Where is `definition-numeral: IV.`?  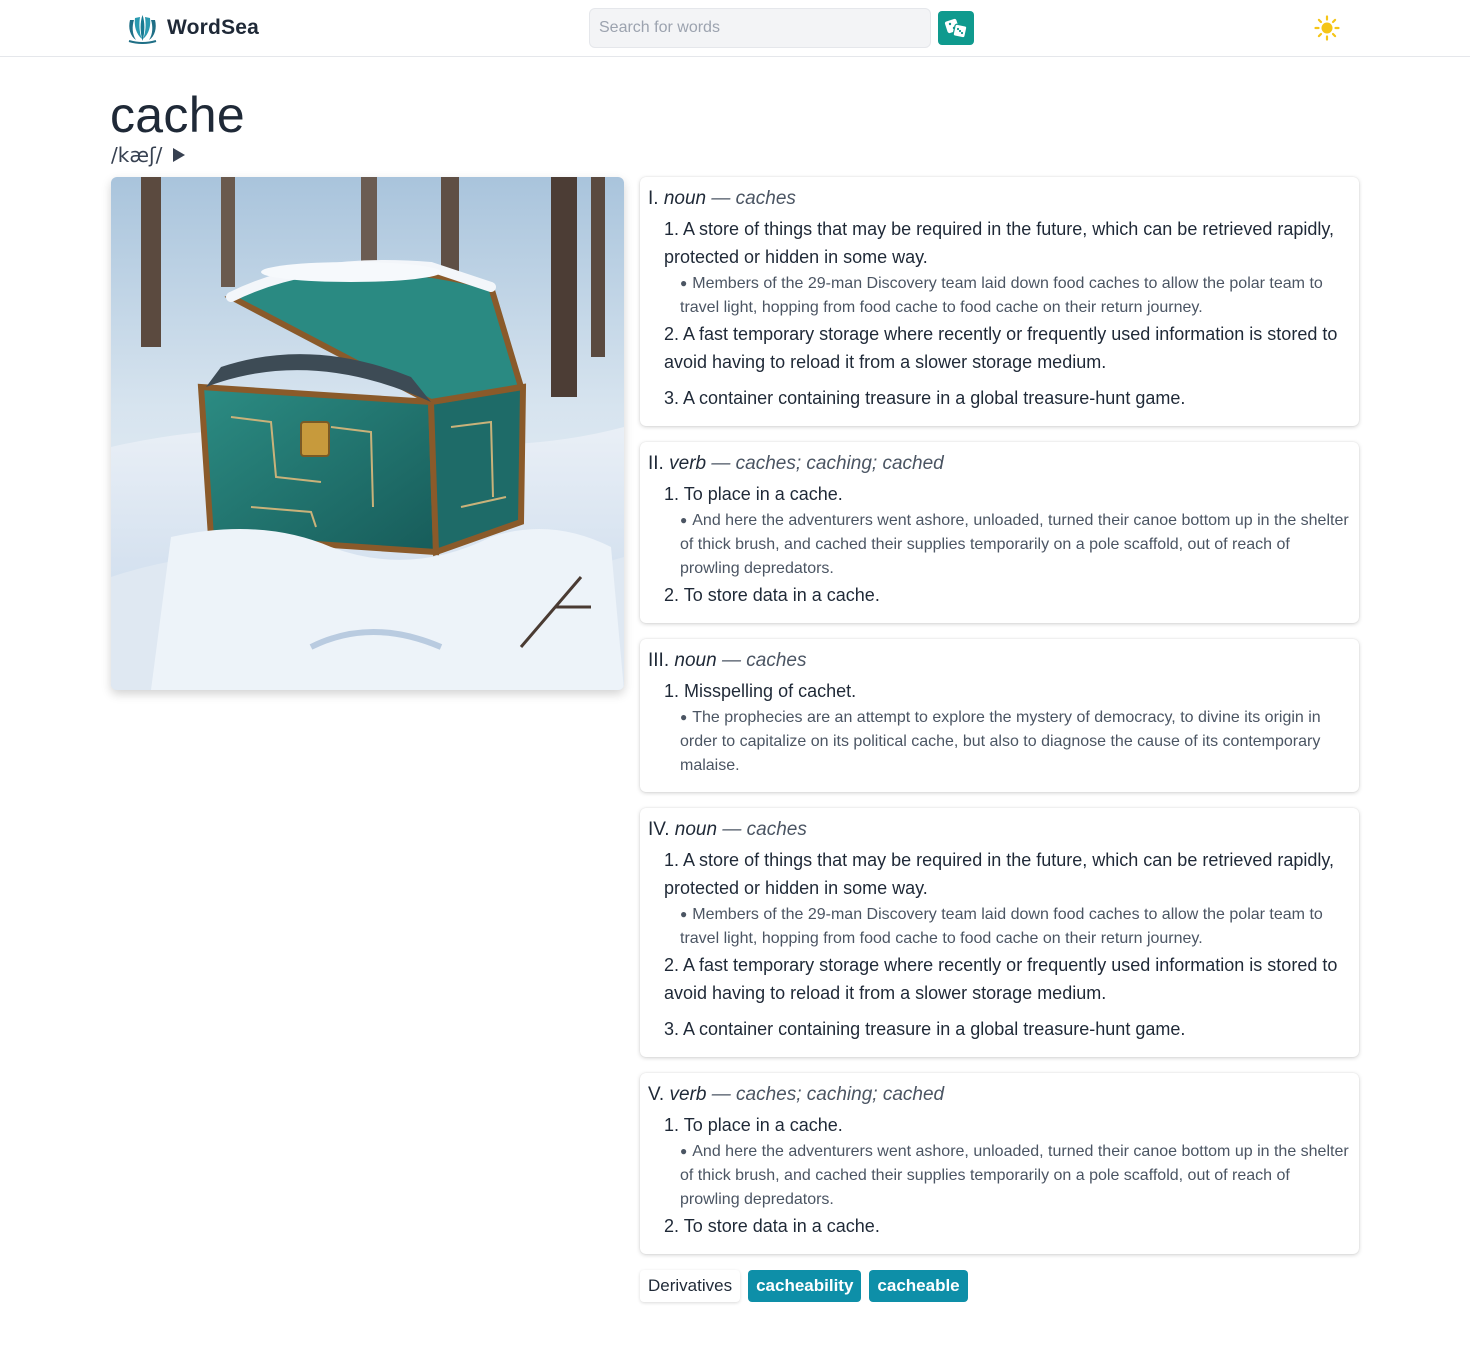 definition-numeral: IV. is located at coordinates (659, 829).